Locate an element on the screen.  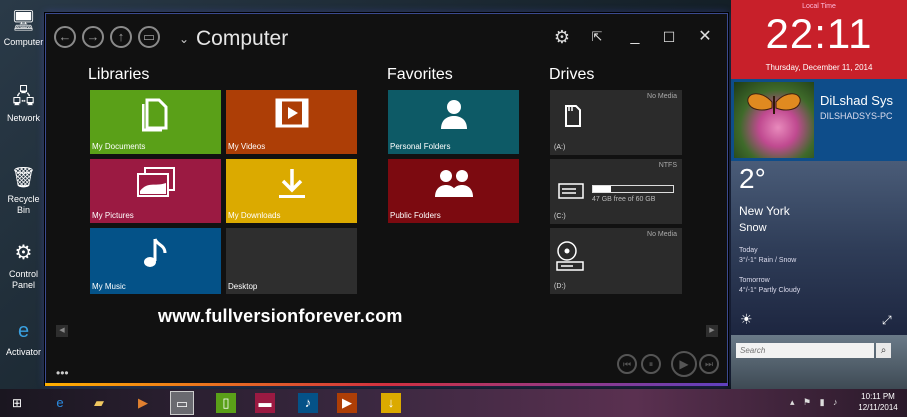
tile-my-pictures: My Pictures is located at coordinates (155, 191).